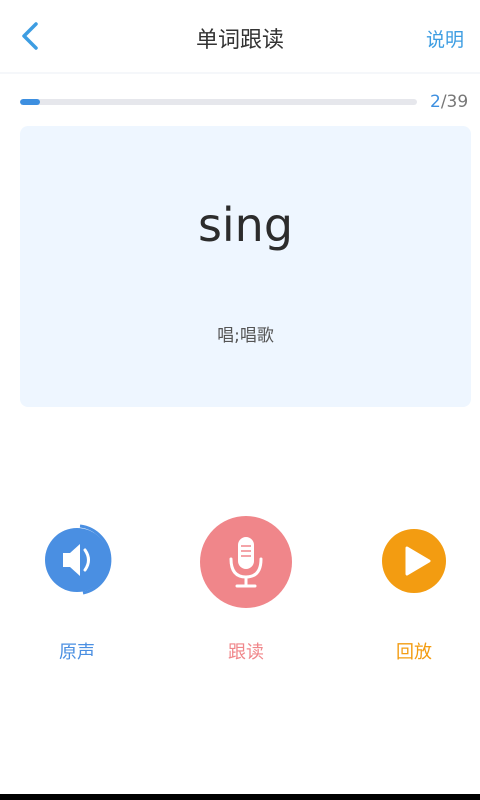 The height and width of the screenshot is (800, 480). I want to click on word-text: sing, so click(245, 225).